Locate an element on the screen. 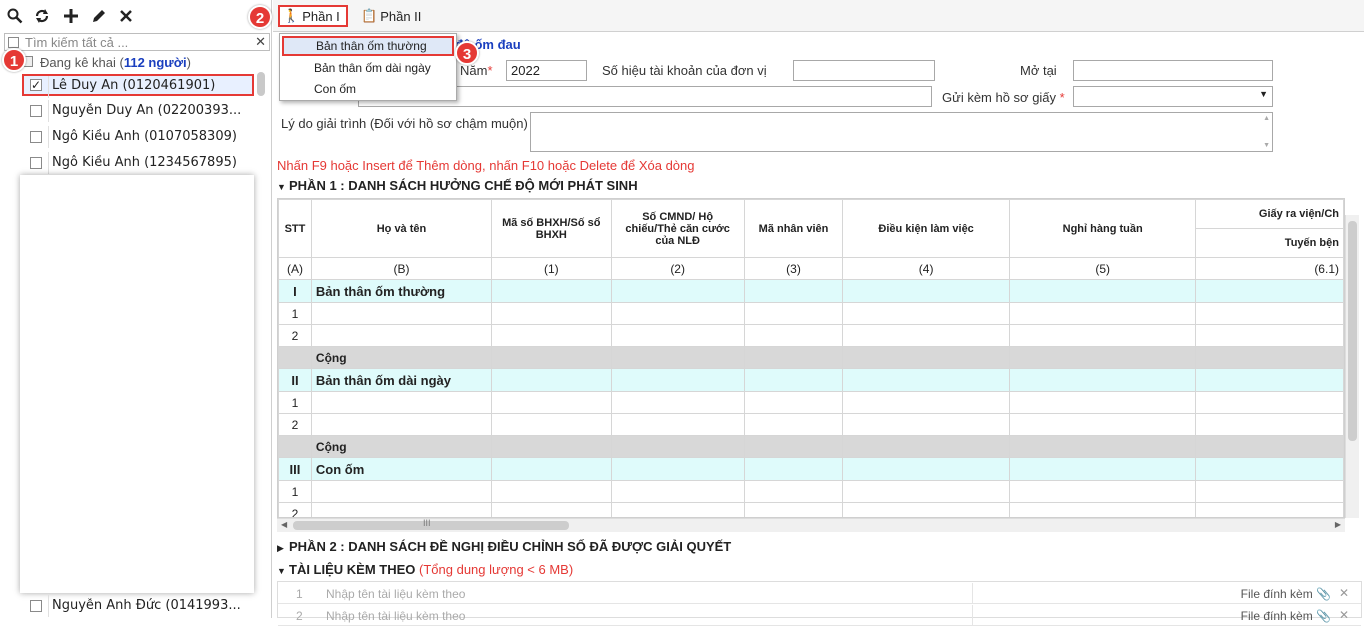  tab-label: Phần I is located at coordinates (321, 16).